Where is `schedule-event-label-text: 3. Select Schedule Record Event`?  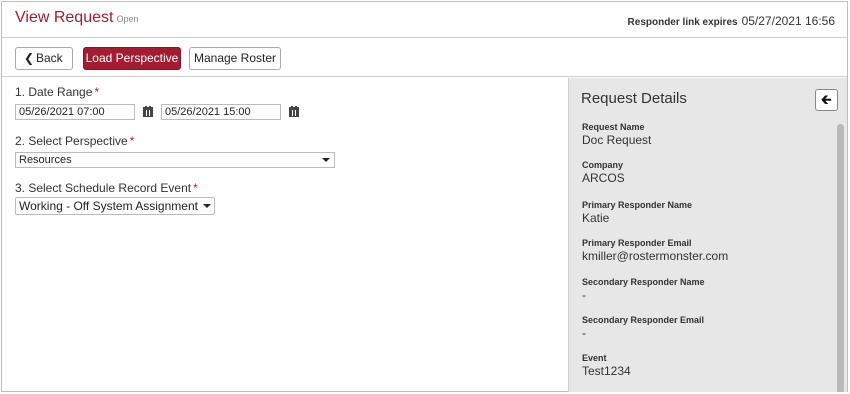 schedule-event-label-text: 3. Select Schedule Record Event is located at coordinates (103, 188).